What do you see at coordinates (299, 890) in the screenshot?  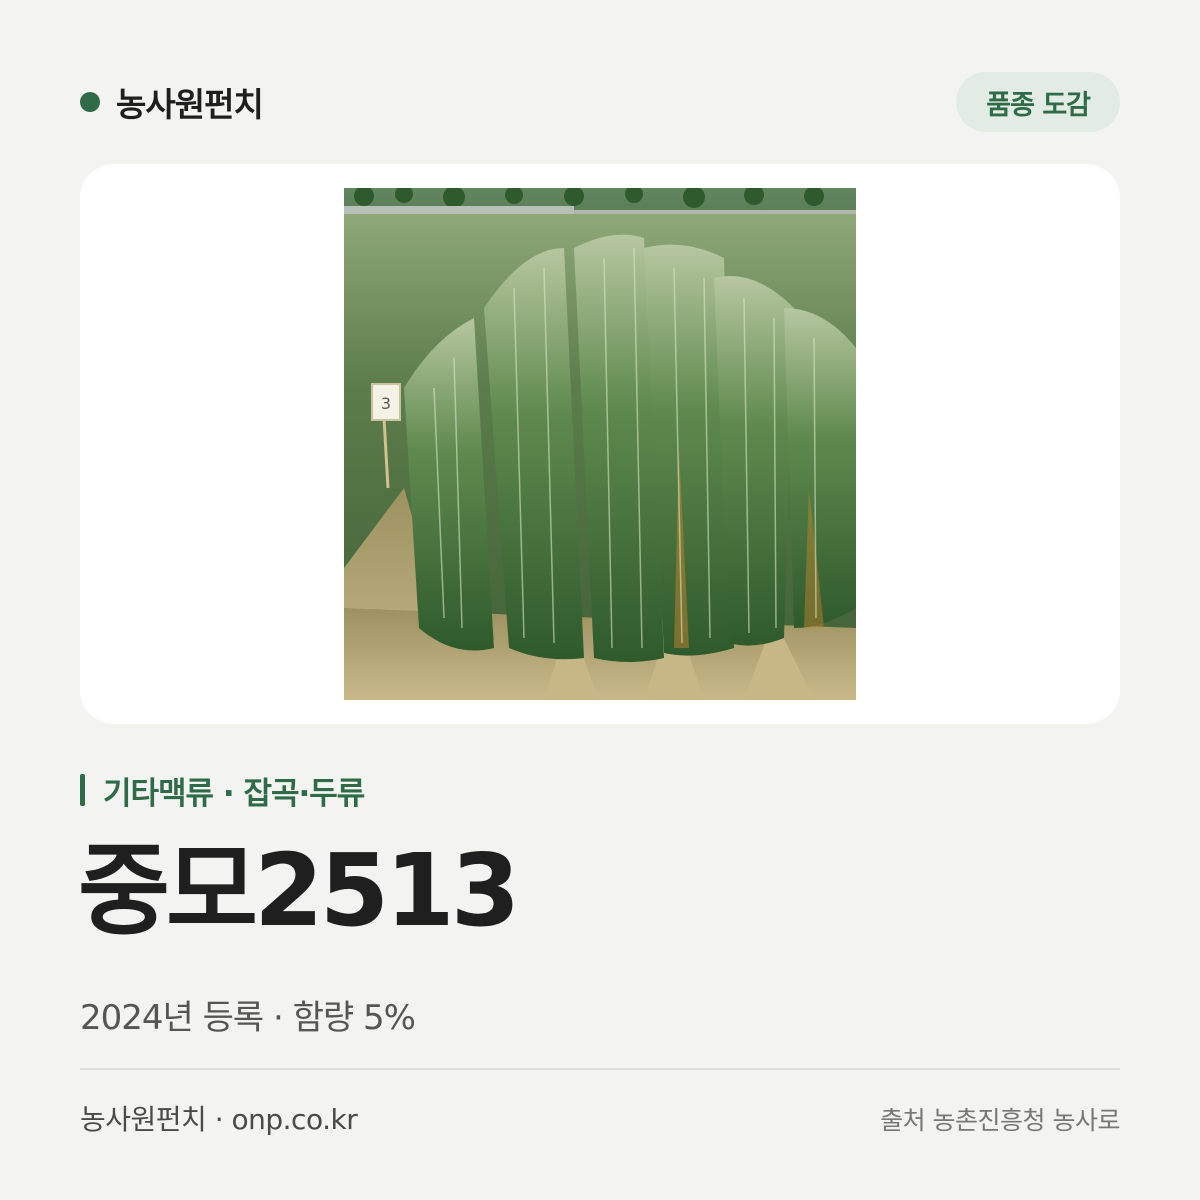 I see `variety-name: 중모2513` at bounding box center [299, 890].